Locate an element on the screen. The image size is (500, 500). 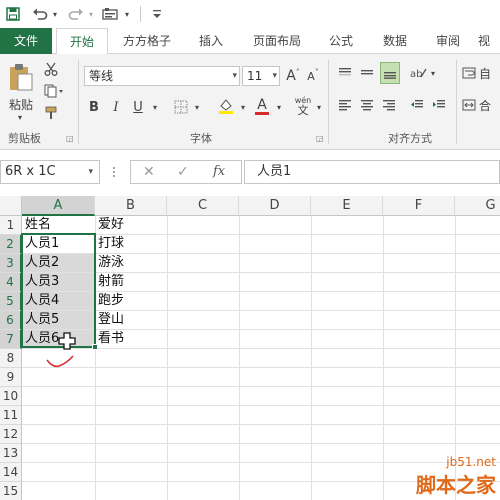
column-header-c: C is located at coordinates (203, 206).